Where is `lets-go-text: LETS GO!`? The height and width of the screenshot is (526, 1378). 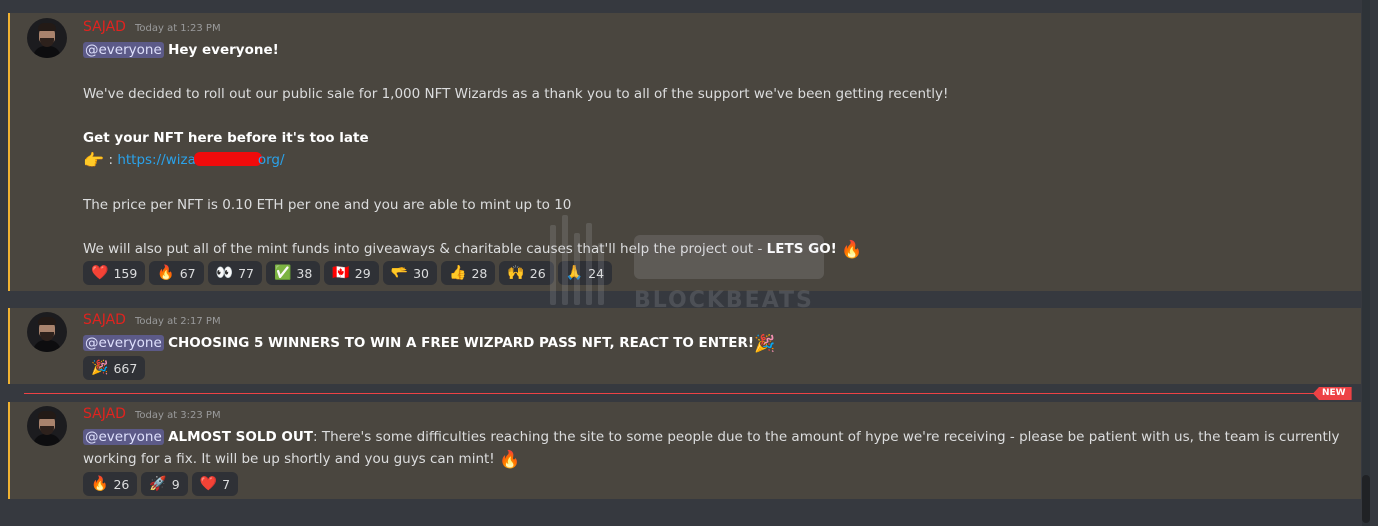 lets-go-text: LETS GO! is located at coordinates (801, 249).